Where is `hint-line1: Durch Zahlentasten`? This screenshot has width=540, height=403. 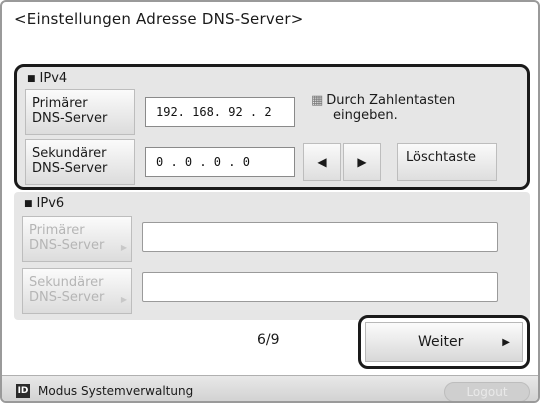 hint-line1: Durch Zahlentasten is located at coordinates (391, 100).